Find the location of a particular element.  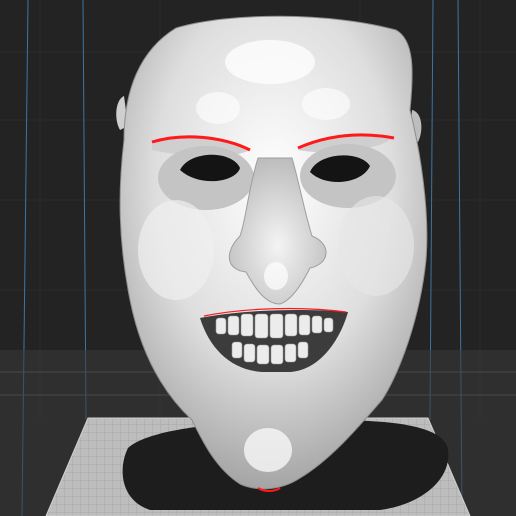

left-cheek is located at coordinates (176, 250).